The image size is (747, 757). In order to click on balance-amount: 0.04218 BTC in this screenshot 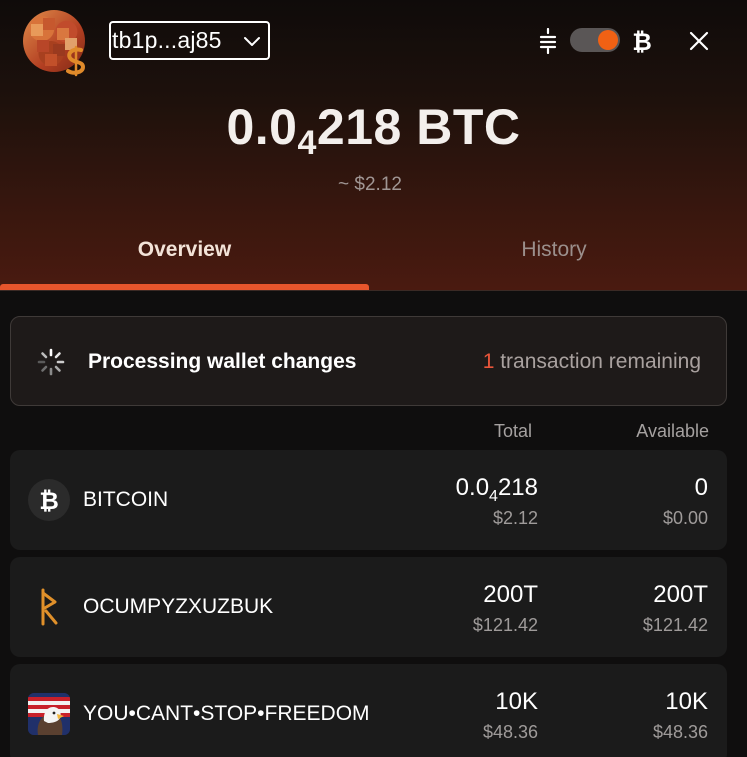, I will do `click(373, 130)`.